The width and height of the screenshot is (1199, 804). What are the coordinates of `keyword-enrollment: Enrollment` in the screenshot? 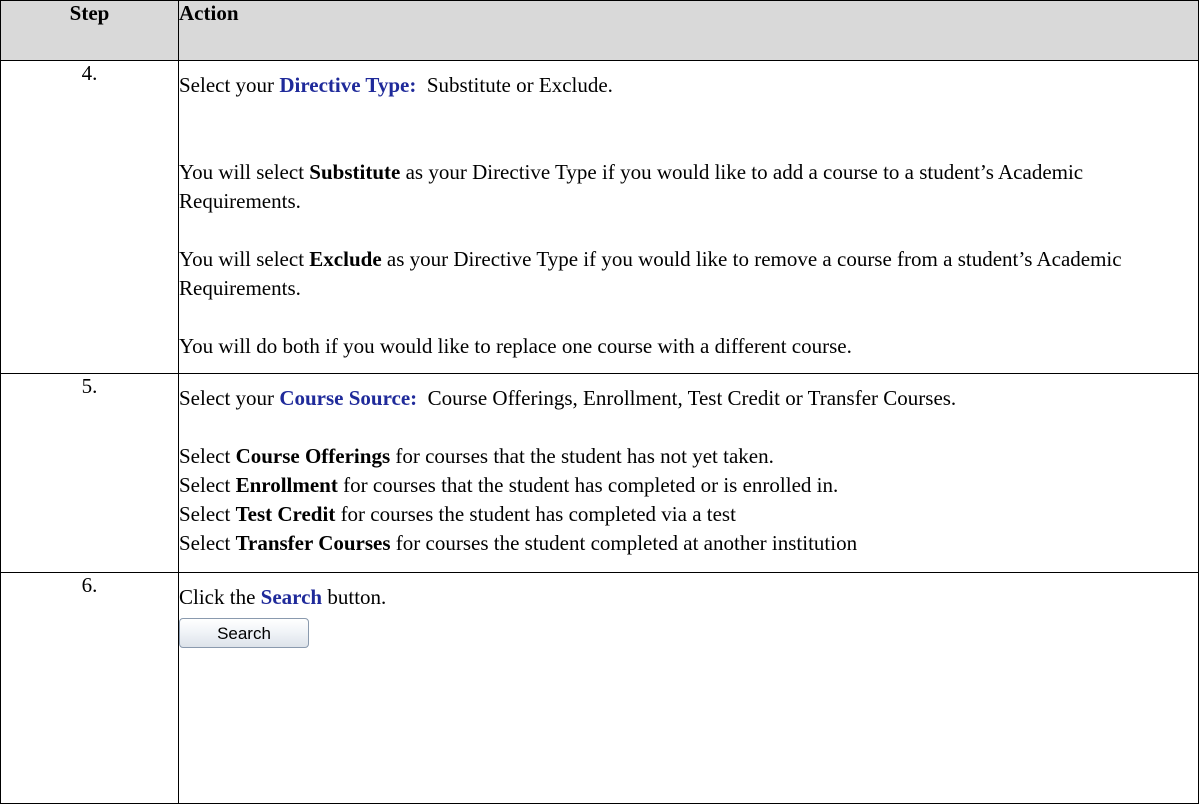 It's located at (286, 485).